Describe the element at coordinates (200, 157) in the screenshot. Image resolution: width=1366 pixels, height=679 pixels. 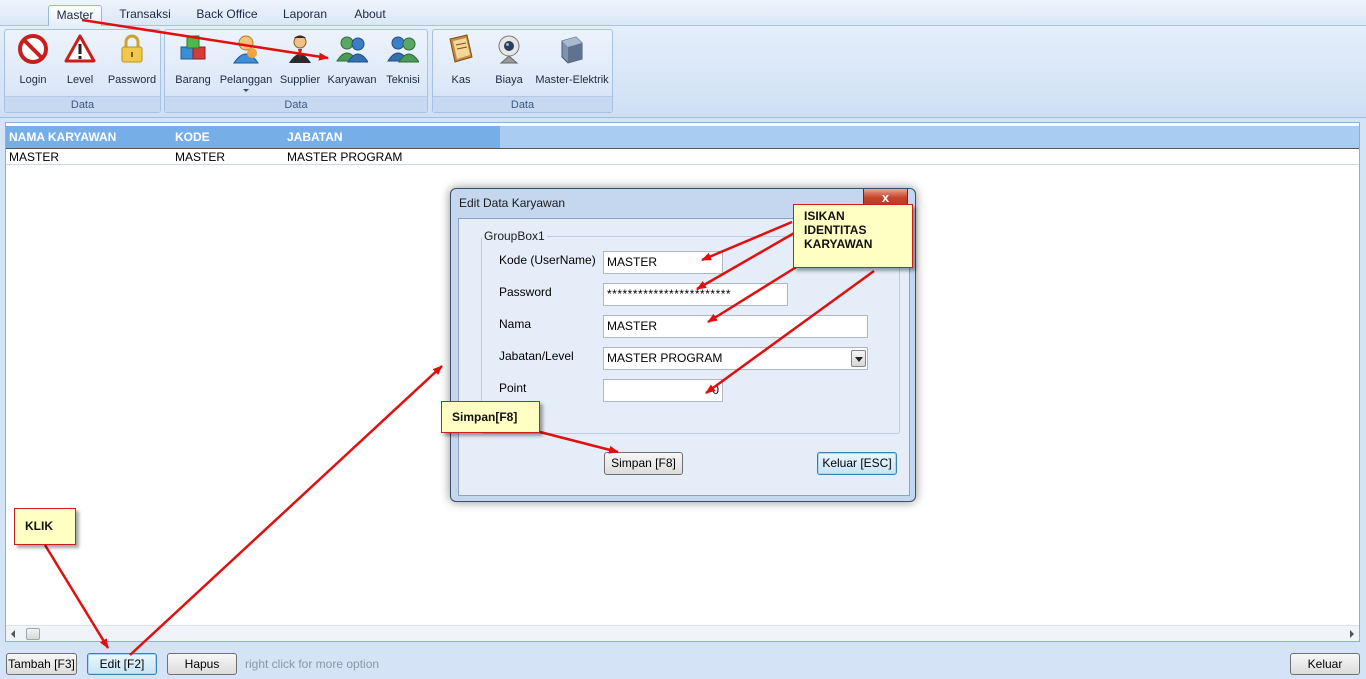
I see `cell-kode: MASTER` at that location.